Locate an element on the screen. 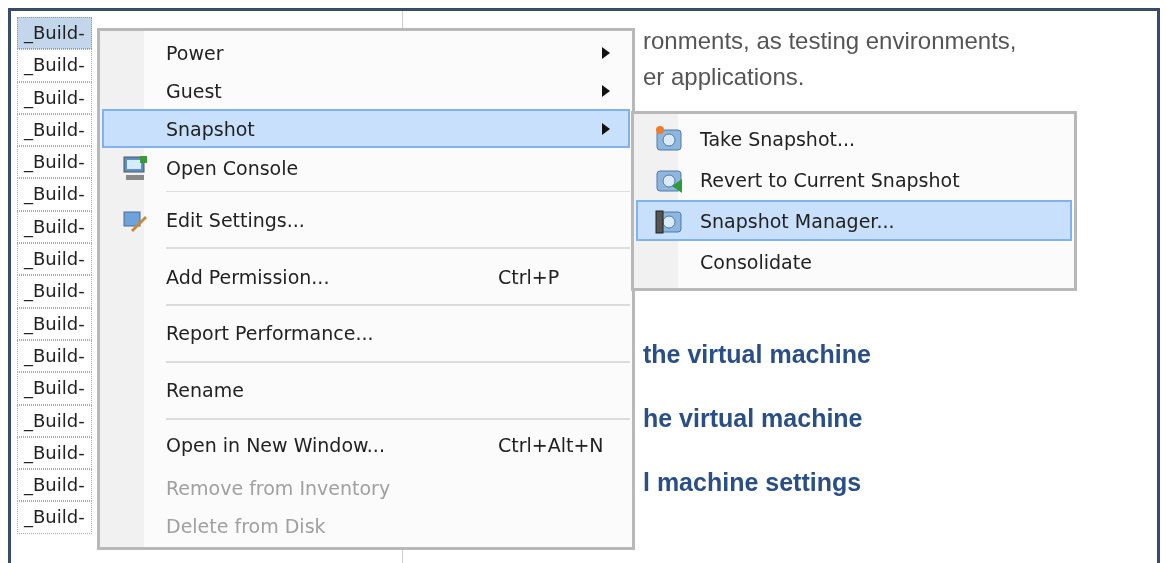 The width and height of the screenshot is (1166, 563). menu-item: Revert to Current Snapshot is located at coordinates (854, 179).